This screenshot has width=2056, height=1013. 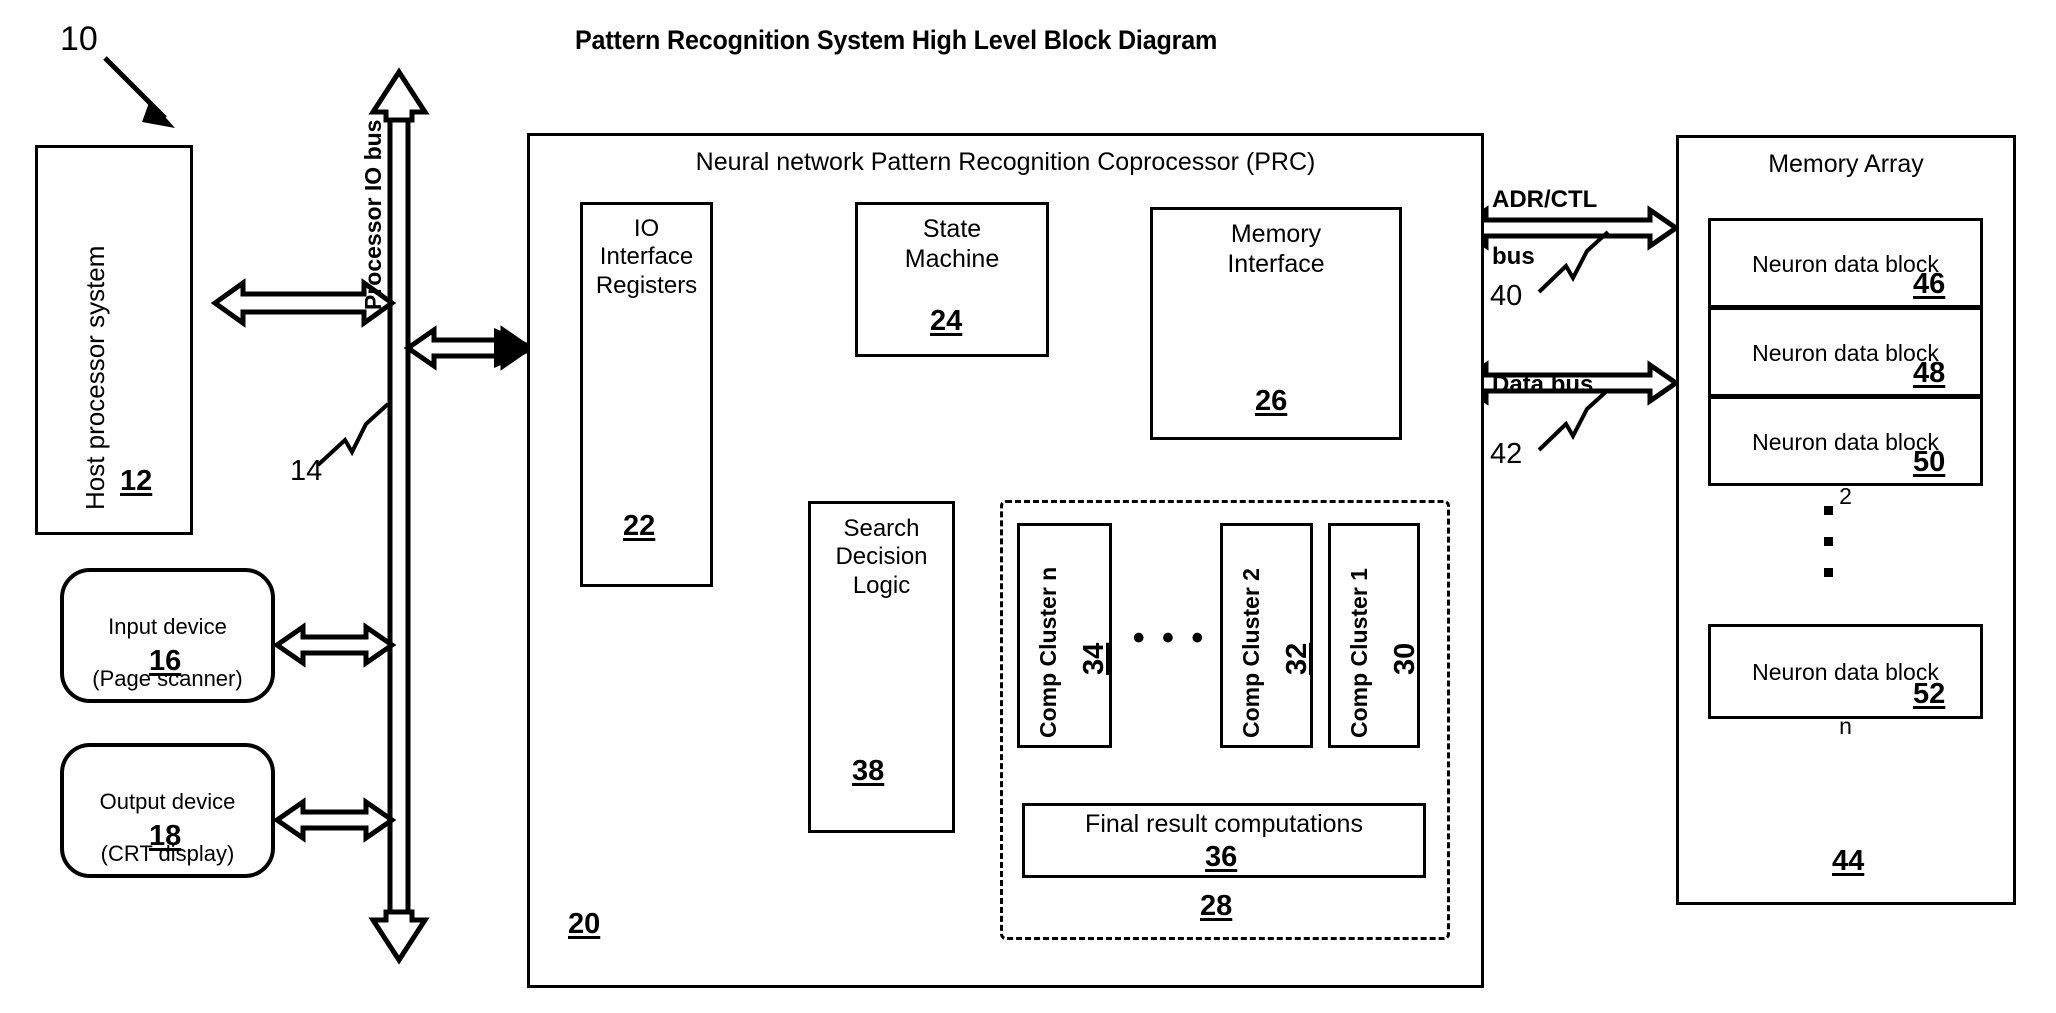 I want to click on ref-numeral-18: 18, so click(x=165, y=836).